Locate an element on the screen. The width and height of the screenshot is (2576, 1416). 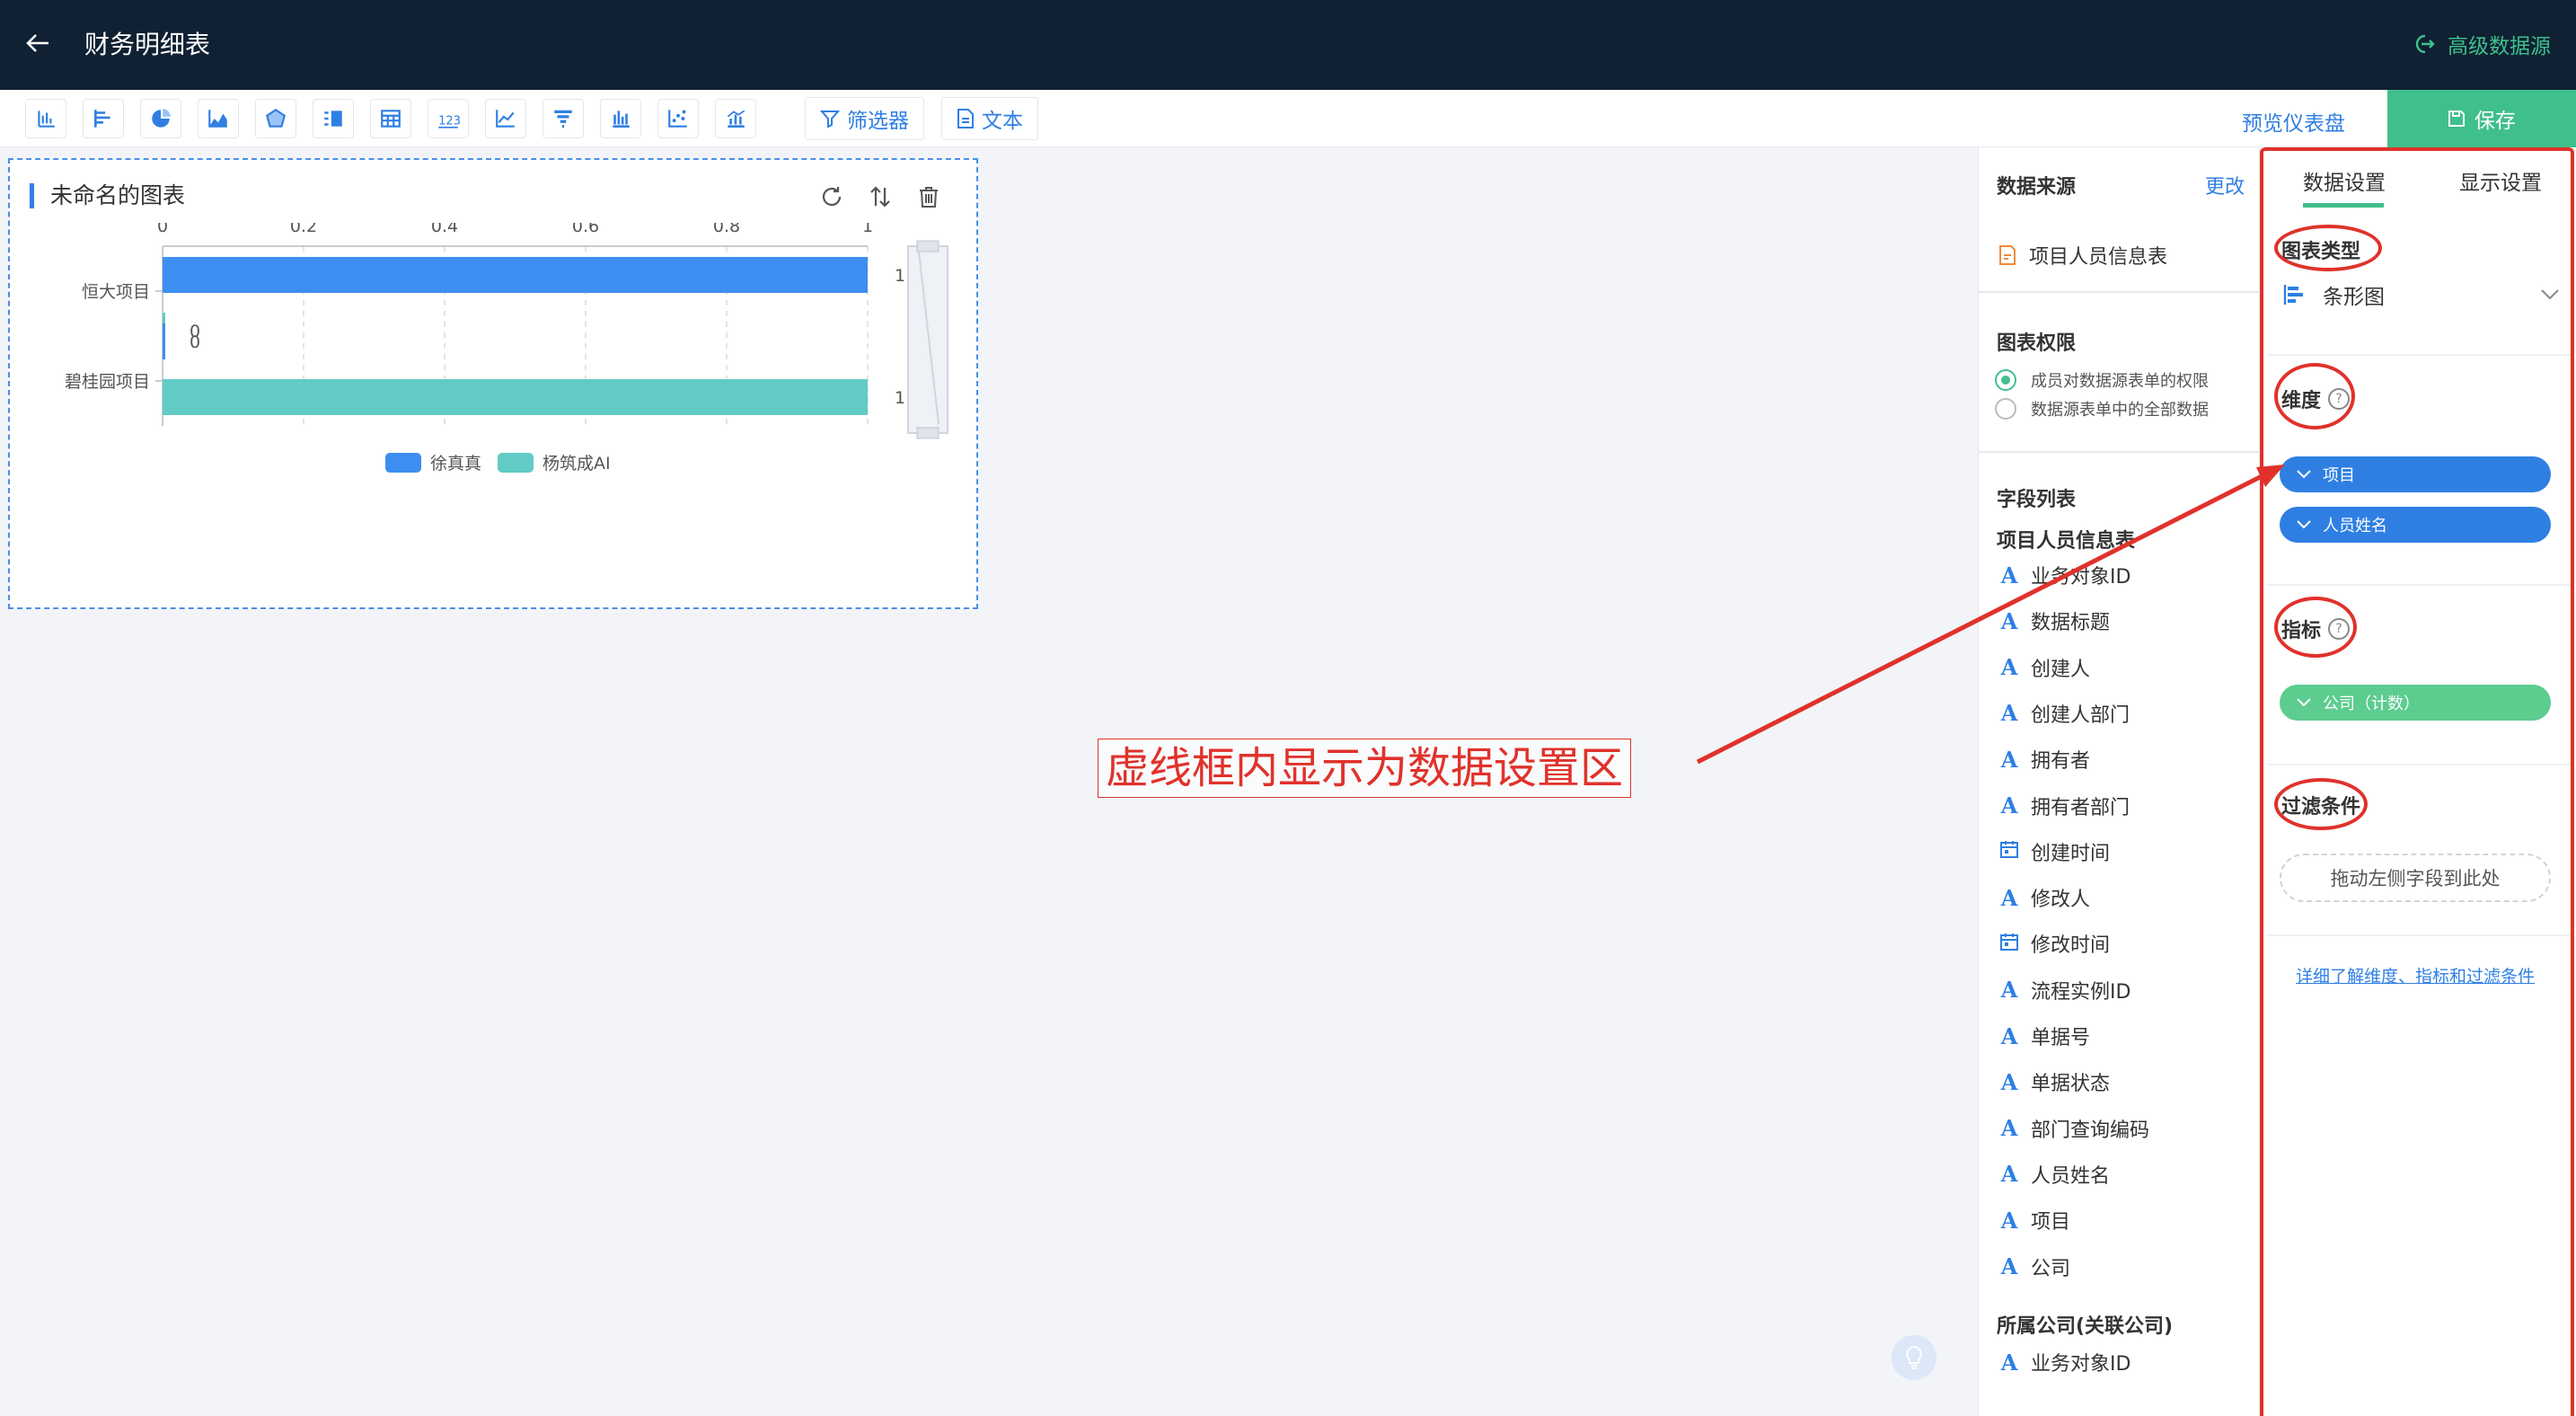
perm-option-member: 成员对数据源表单的权限 is located at coordinates (2102, 380).